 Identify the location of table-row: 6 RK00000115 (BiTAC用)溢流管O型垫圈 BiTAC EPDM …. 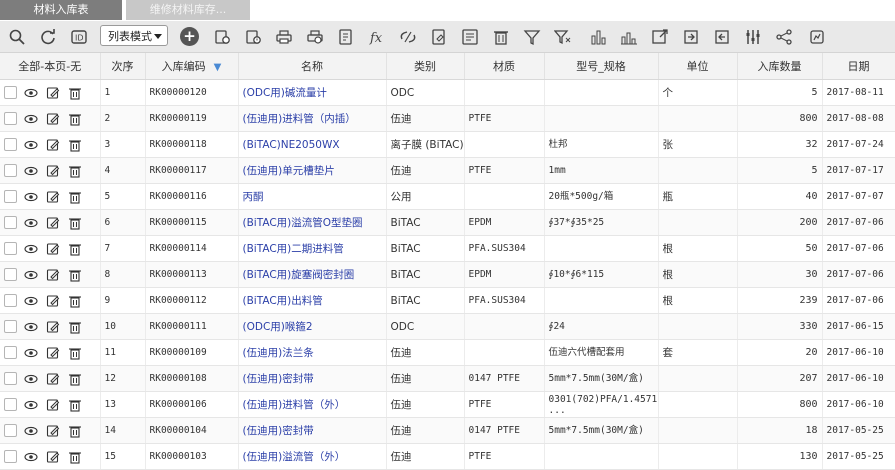
(447, 222).